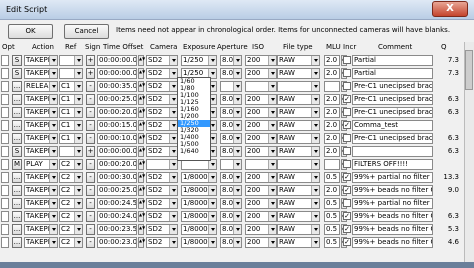  Describe the element at coordinates (117, 99) in the screenshot. I see `time-offset-field: 00:00:25.0` at that location.